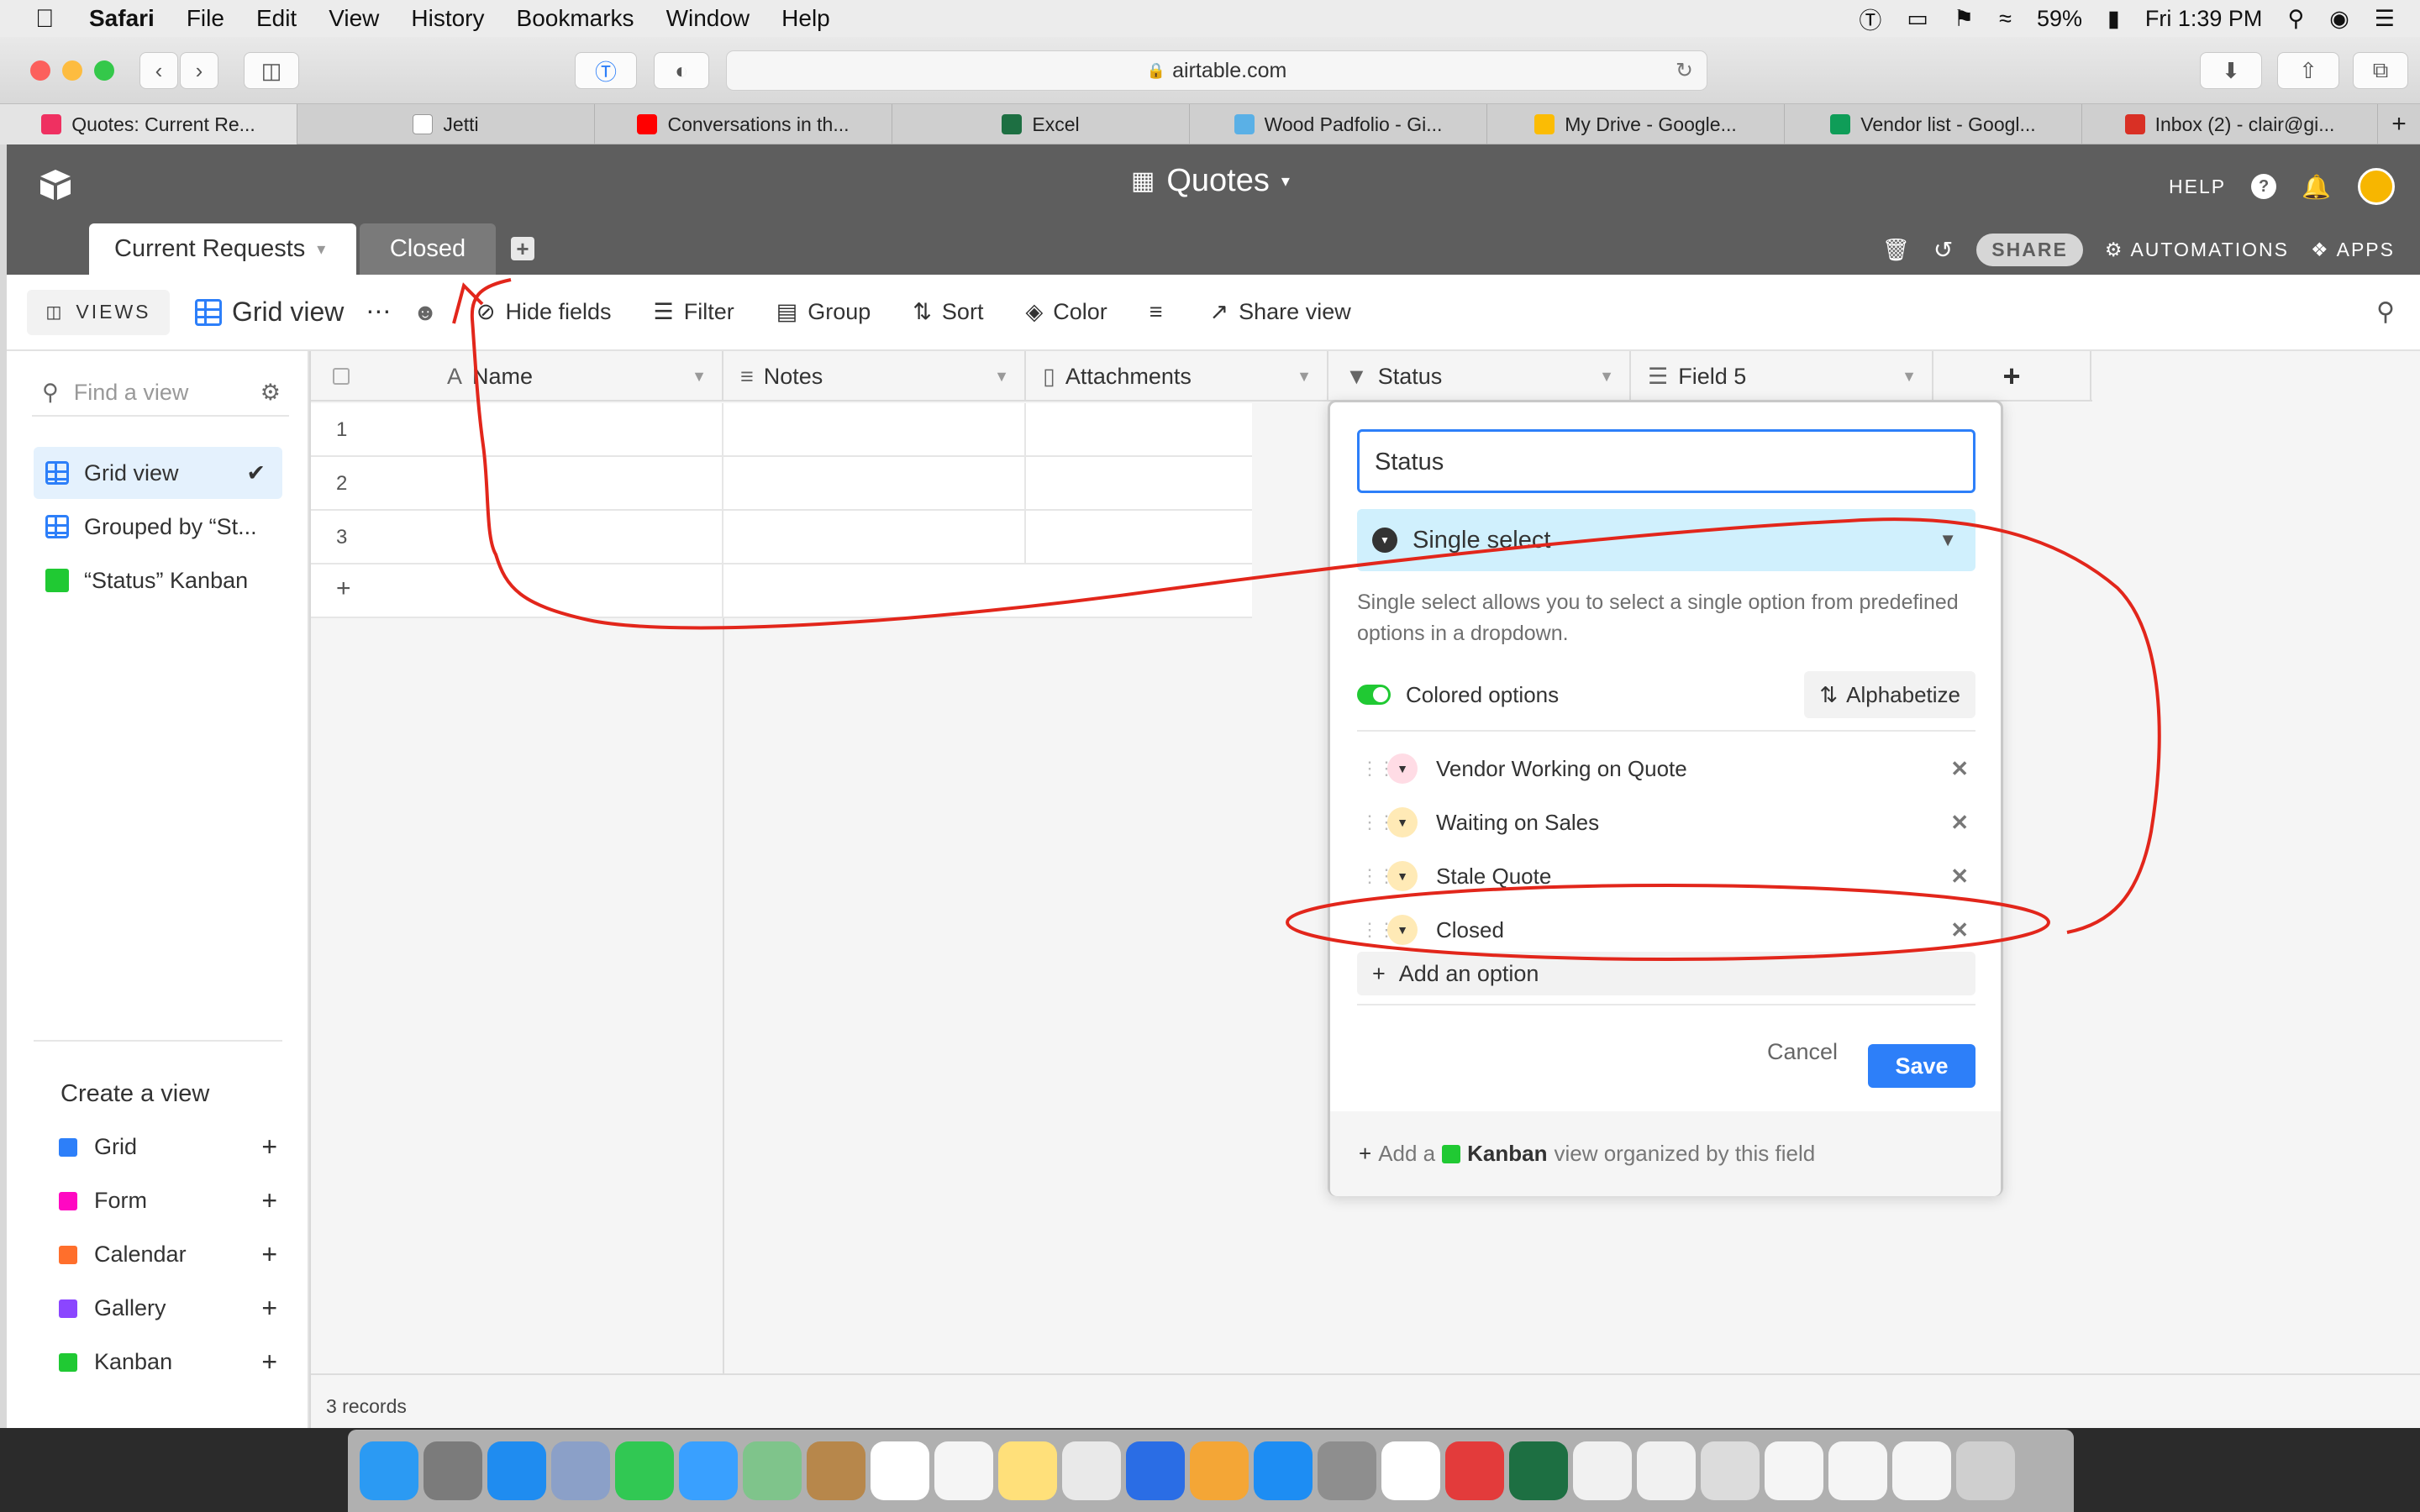 Image resolution: width=2420 pixels, height=1512 pixels. Describe the element at coordinates (1668, 922) in the screenshot. I see `annotation-ellipse` at that location.